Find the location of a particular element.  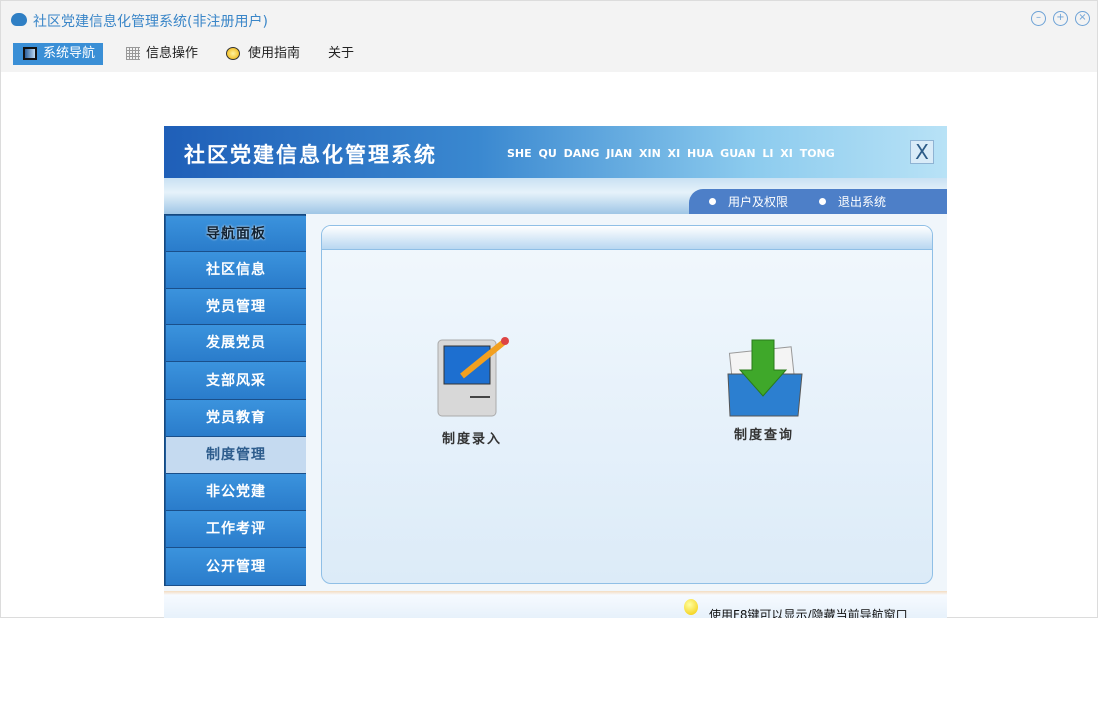

menu-label: 关于 is located at coordinates (341, 53).